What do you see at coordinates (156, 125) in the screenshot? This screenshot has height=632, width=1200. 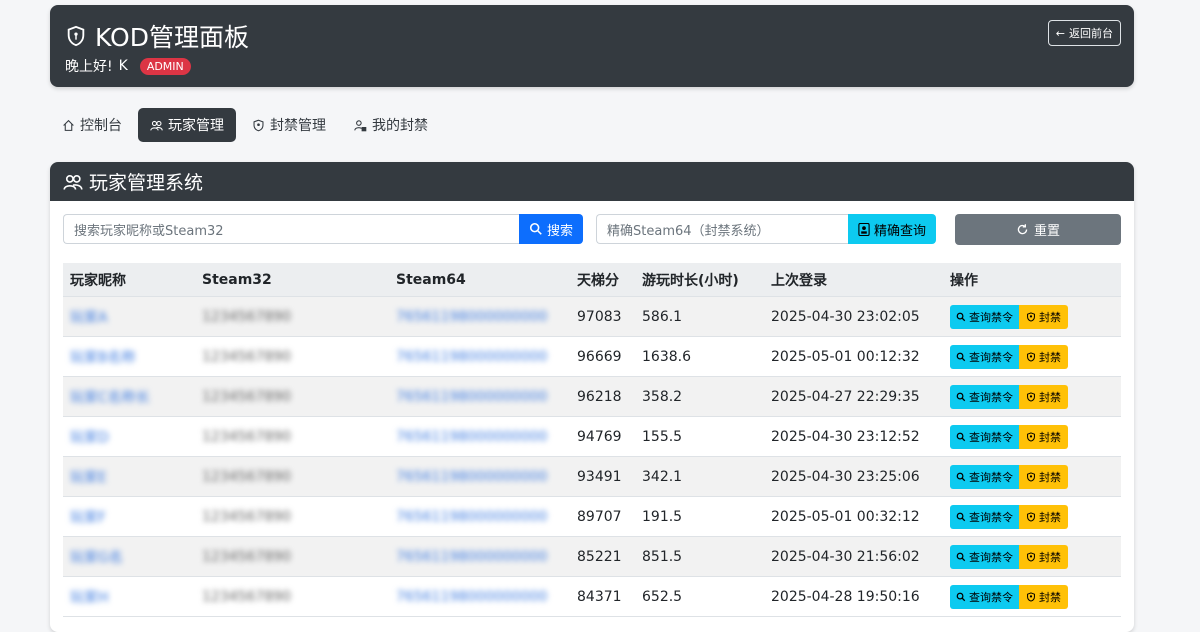 I see `users-icon` at bounding box center [156, 125].